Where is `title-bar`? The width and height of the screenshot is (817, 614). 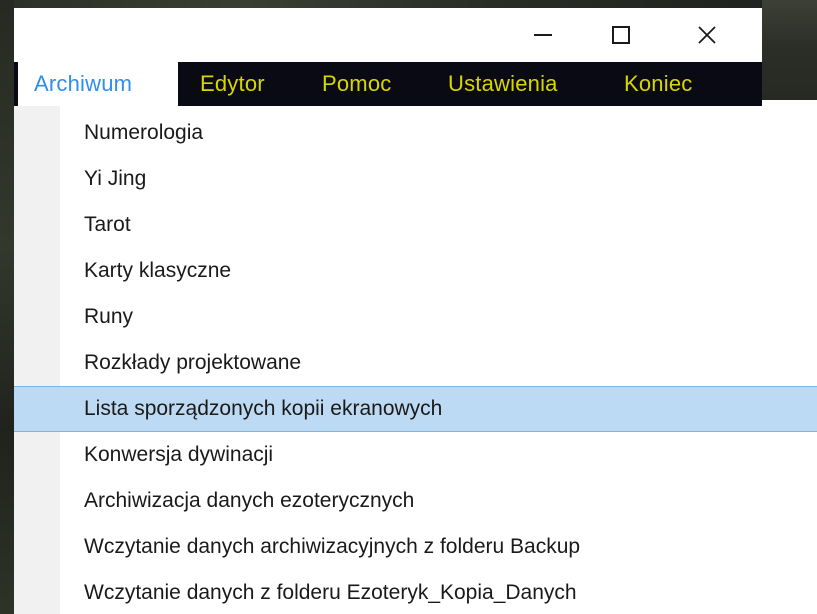 title-bar is located at coordinates (388, 35).